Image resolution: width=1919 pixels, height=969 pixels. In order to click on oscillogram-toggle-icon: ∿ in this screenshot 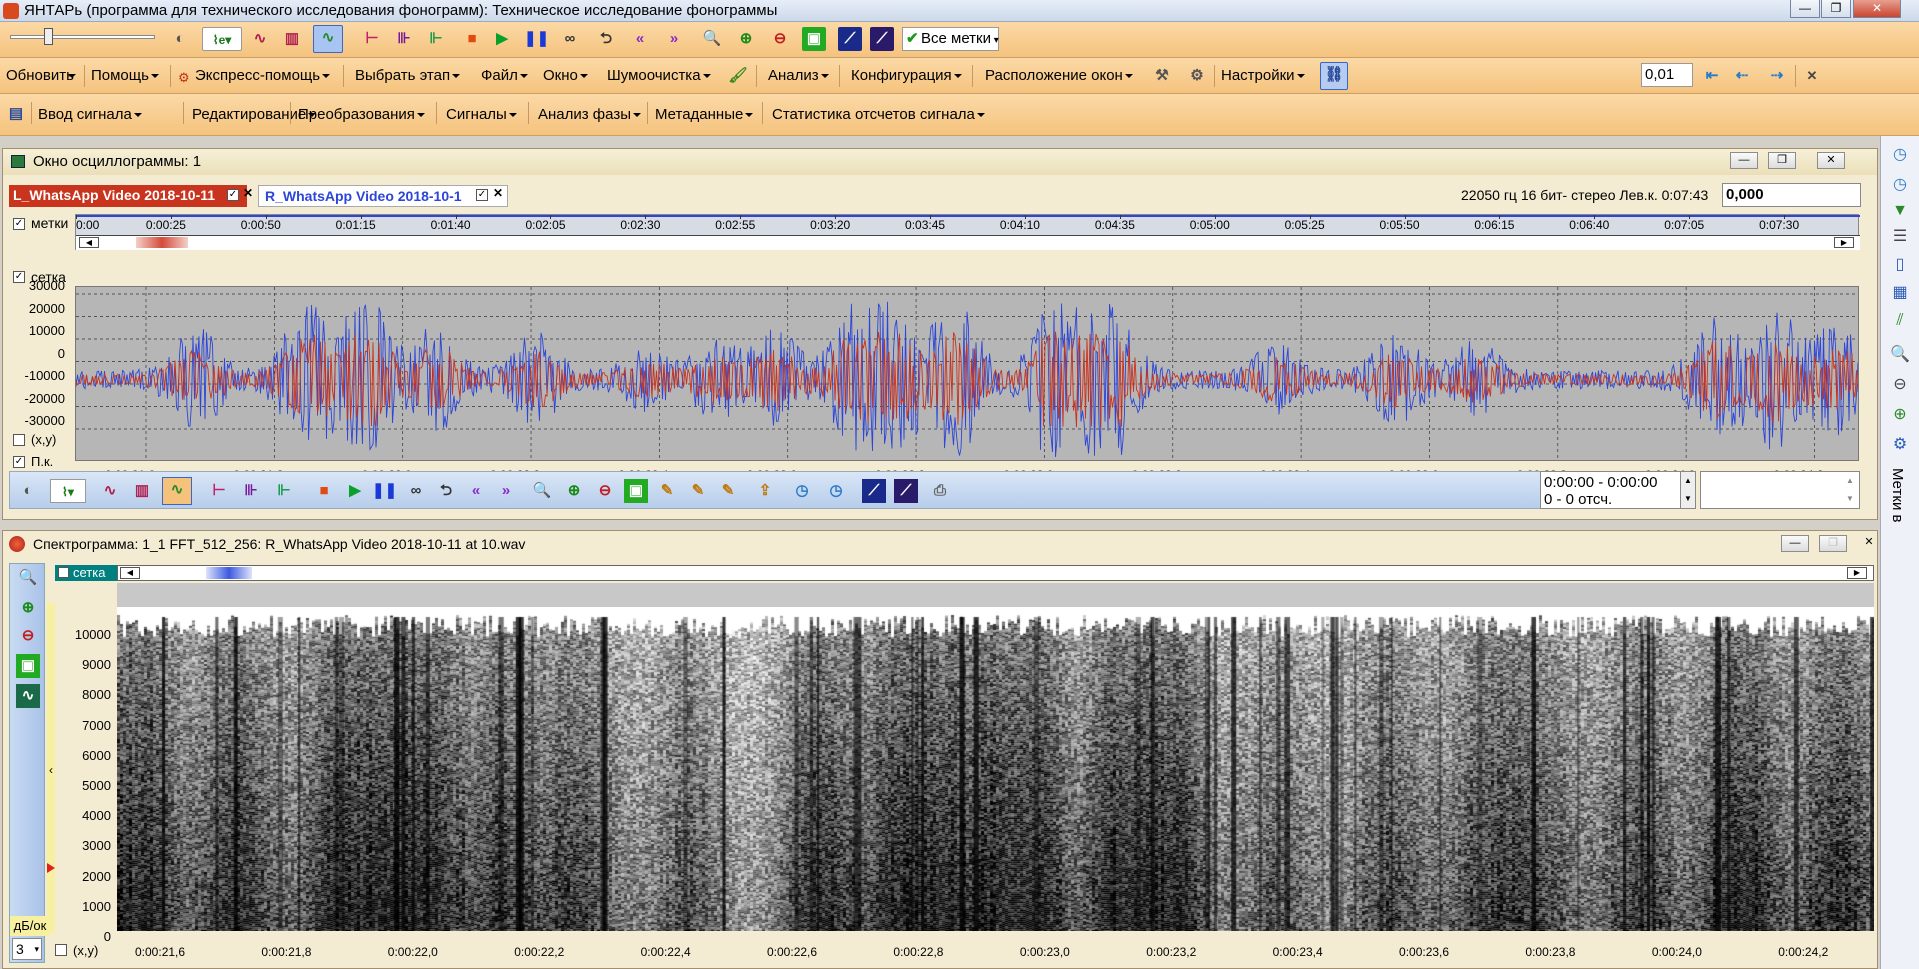, I will do `click(328, 39)`.